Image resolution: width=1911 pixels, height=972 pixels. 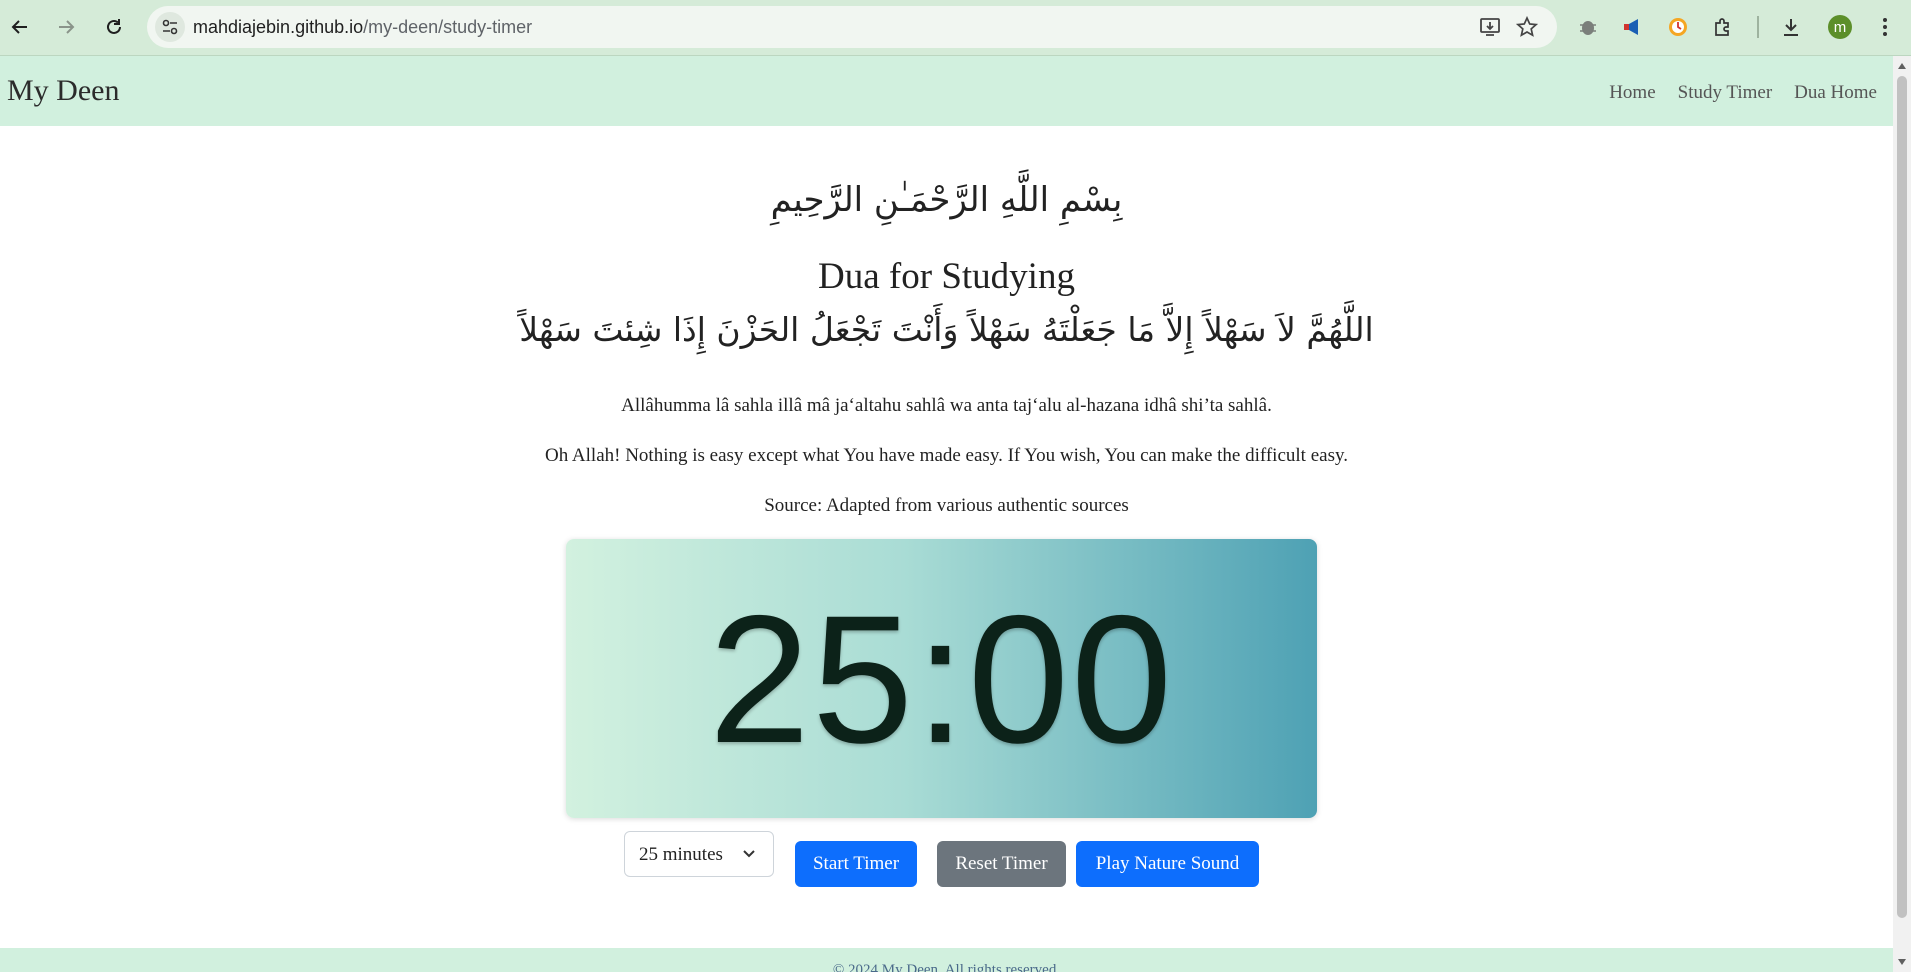 What do you see at coordinates (1588, 27) in the screenshot?
I see `bug-extension-icon` at bounding box center [1588, 27].